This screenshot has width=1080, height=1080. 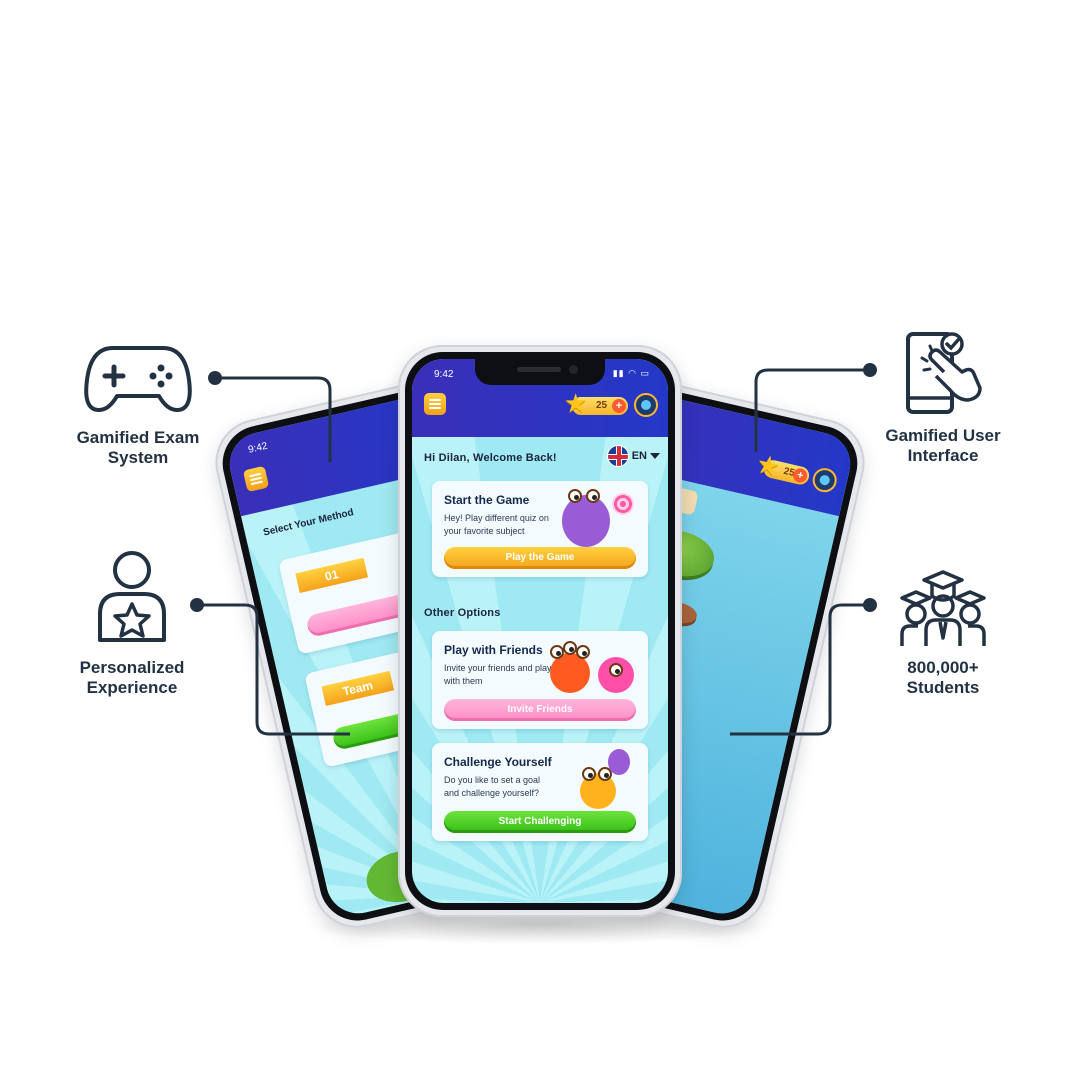 I want to click on orange-monster-icon, so click(x=570, y=667).